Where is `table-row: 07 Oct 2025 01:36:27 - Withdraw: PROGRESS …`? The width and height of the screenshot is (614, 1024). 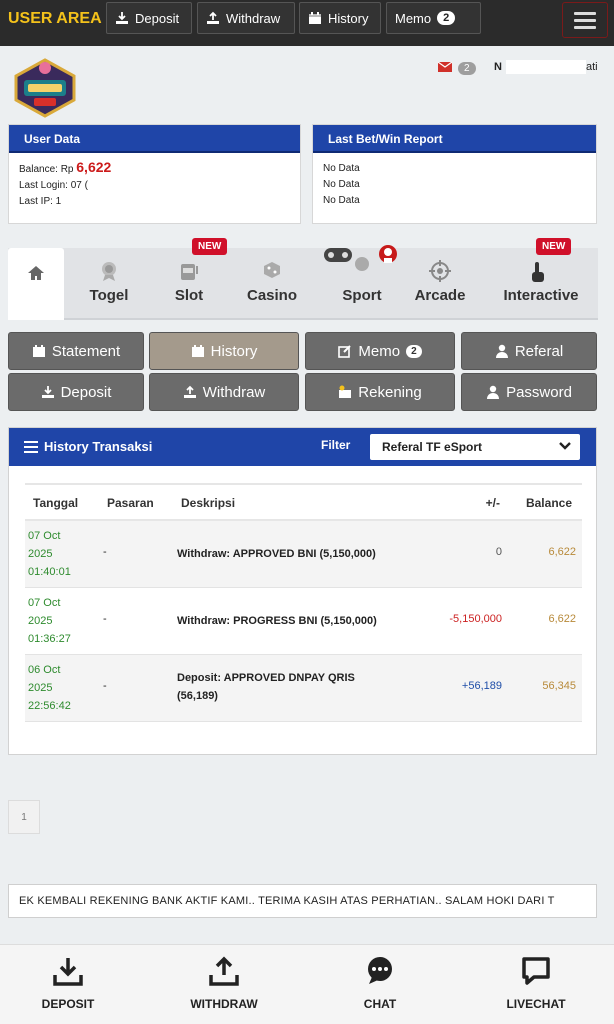
table-row: 07 Oct 2025 01:36:27 - Withdraw: PROGRESS … is located at coordinates (303, 621).